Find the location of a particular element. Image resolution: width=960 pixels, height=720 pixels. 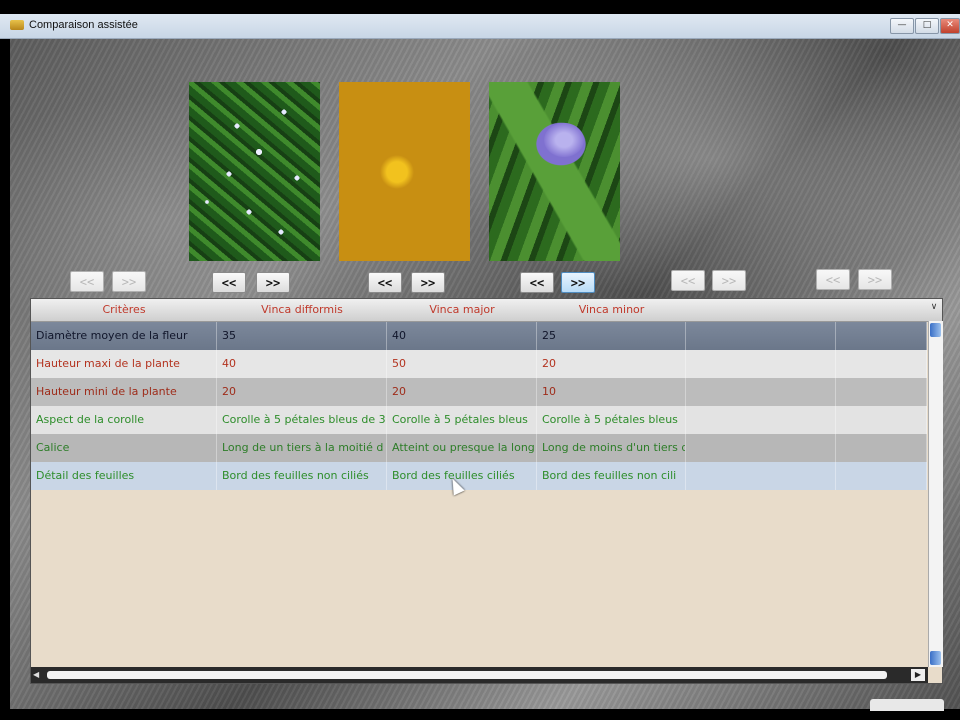

value-cell: 50 is located at coordinates (462, 364).